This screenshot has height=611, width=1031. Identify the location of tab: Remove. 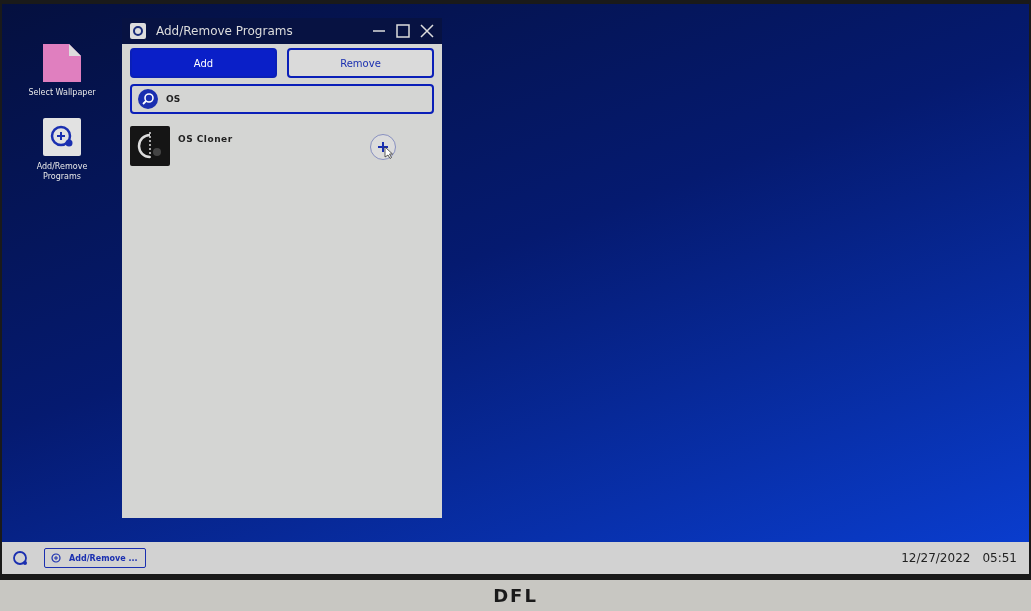
(360, 63).